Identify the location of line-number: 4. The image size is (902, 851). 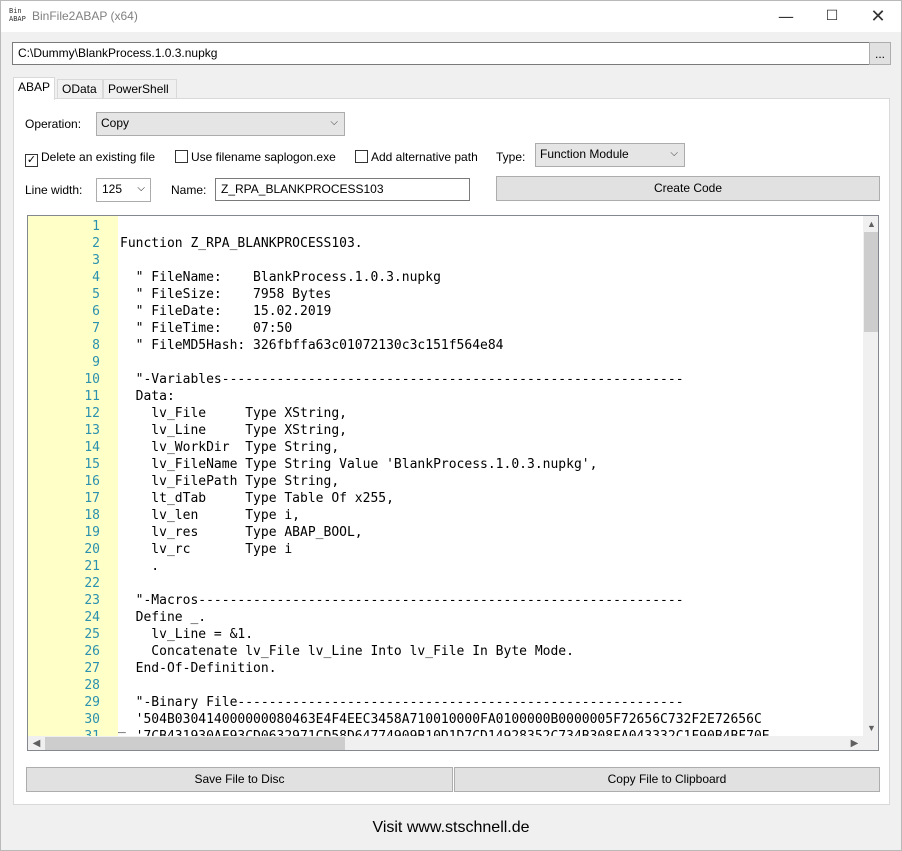
(96, 277).